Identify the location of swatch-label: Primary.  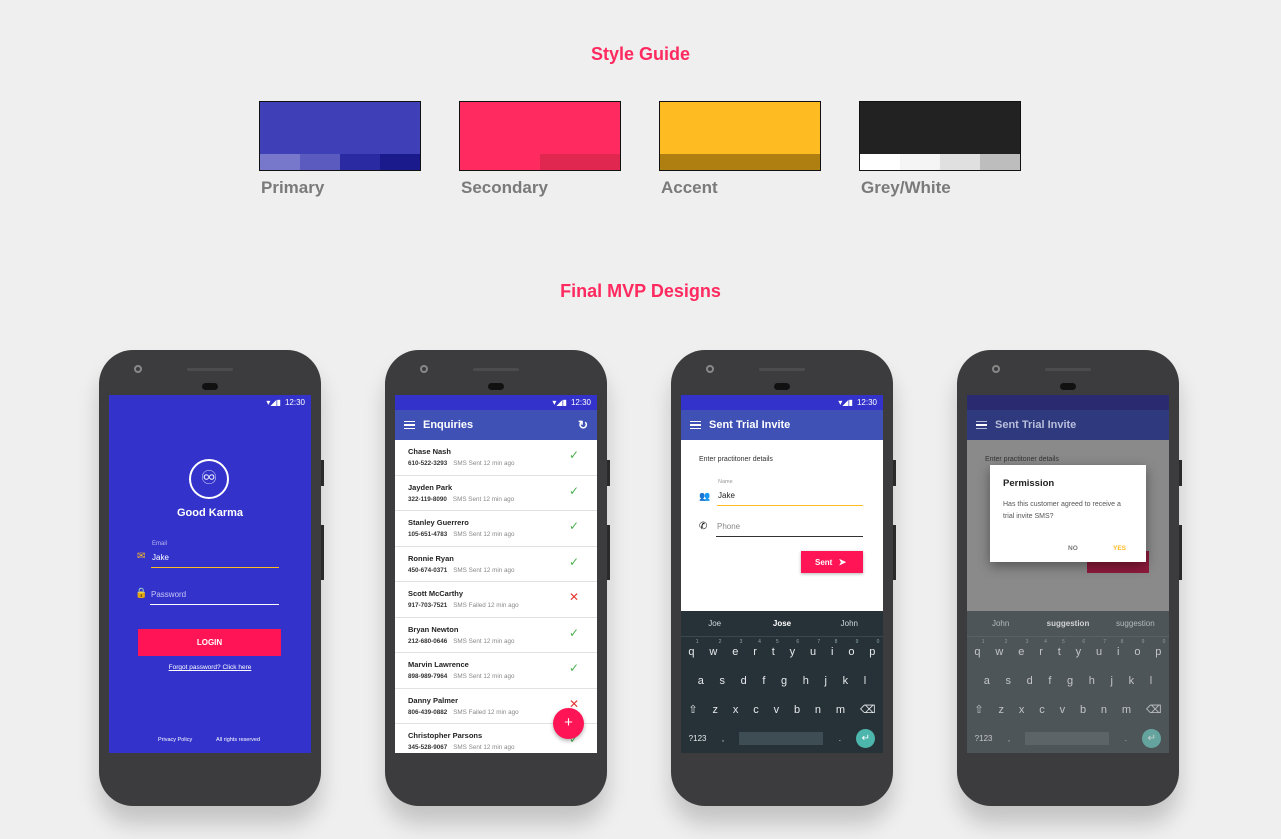
(293, 187).